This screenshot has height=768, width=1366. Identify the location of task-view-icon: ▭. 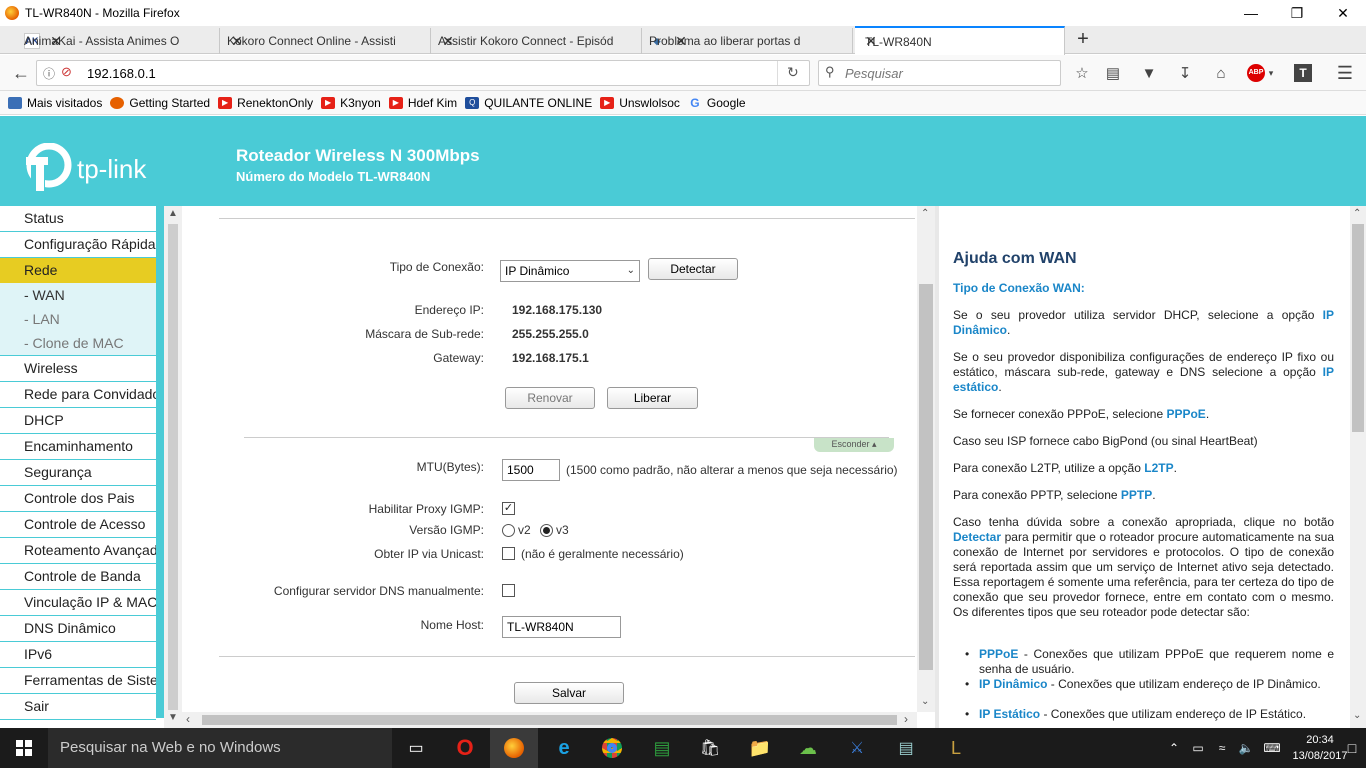
(416, 748).